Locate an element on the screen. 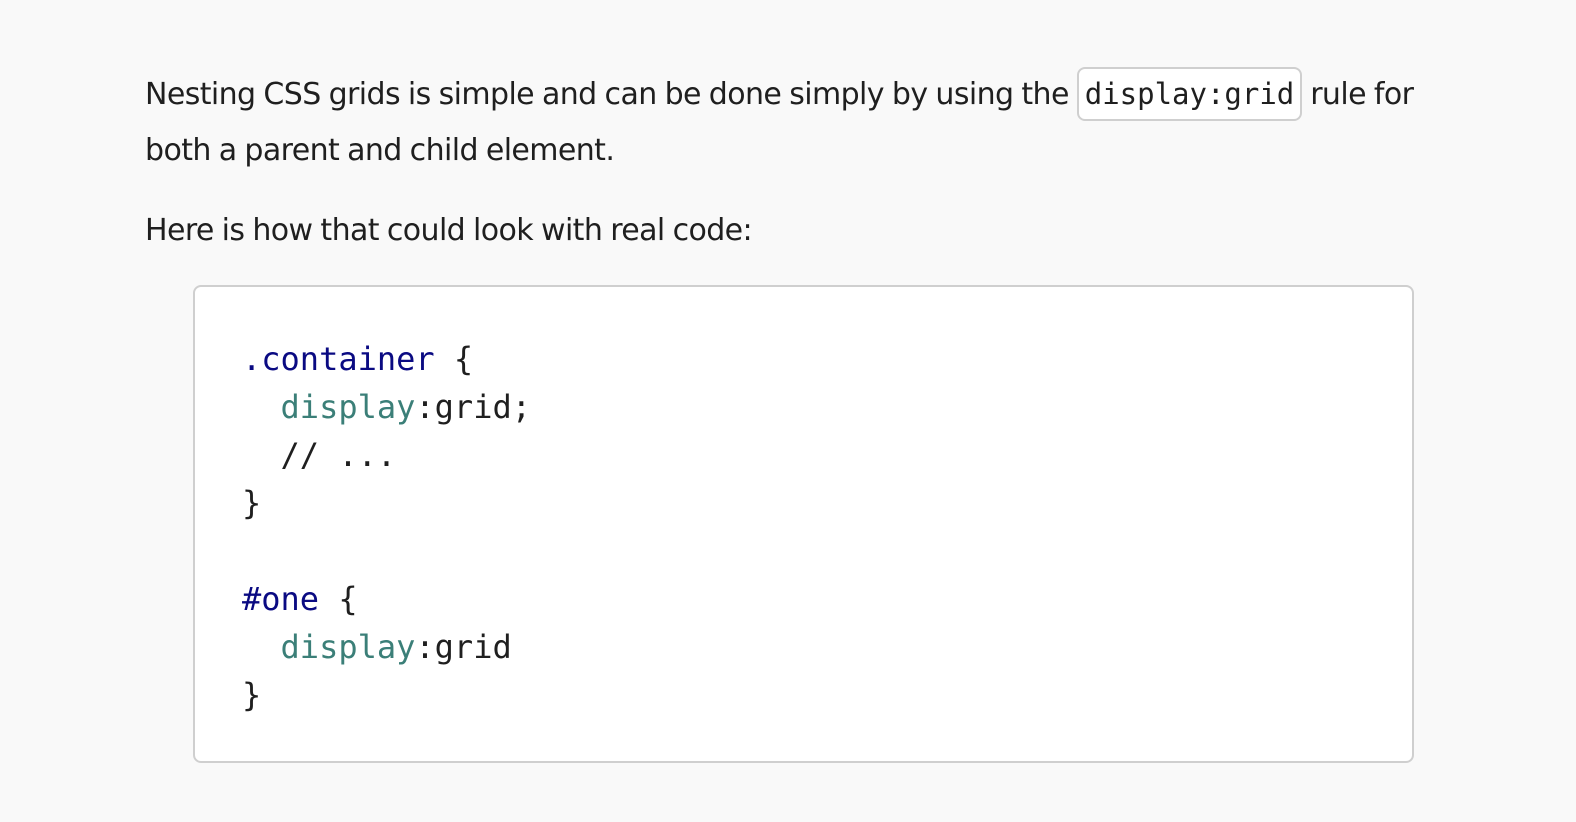 The width and height of the screenshot is (1576, 822). code-line: .container { is located at coordinates (386, 359).